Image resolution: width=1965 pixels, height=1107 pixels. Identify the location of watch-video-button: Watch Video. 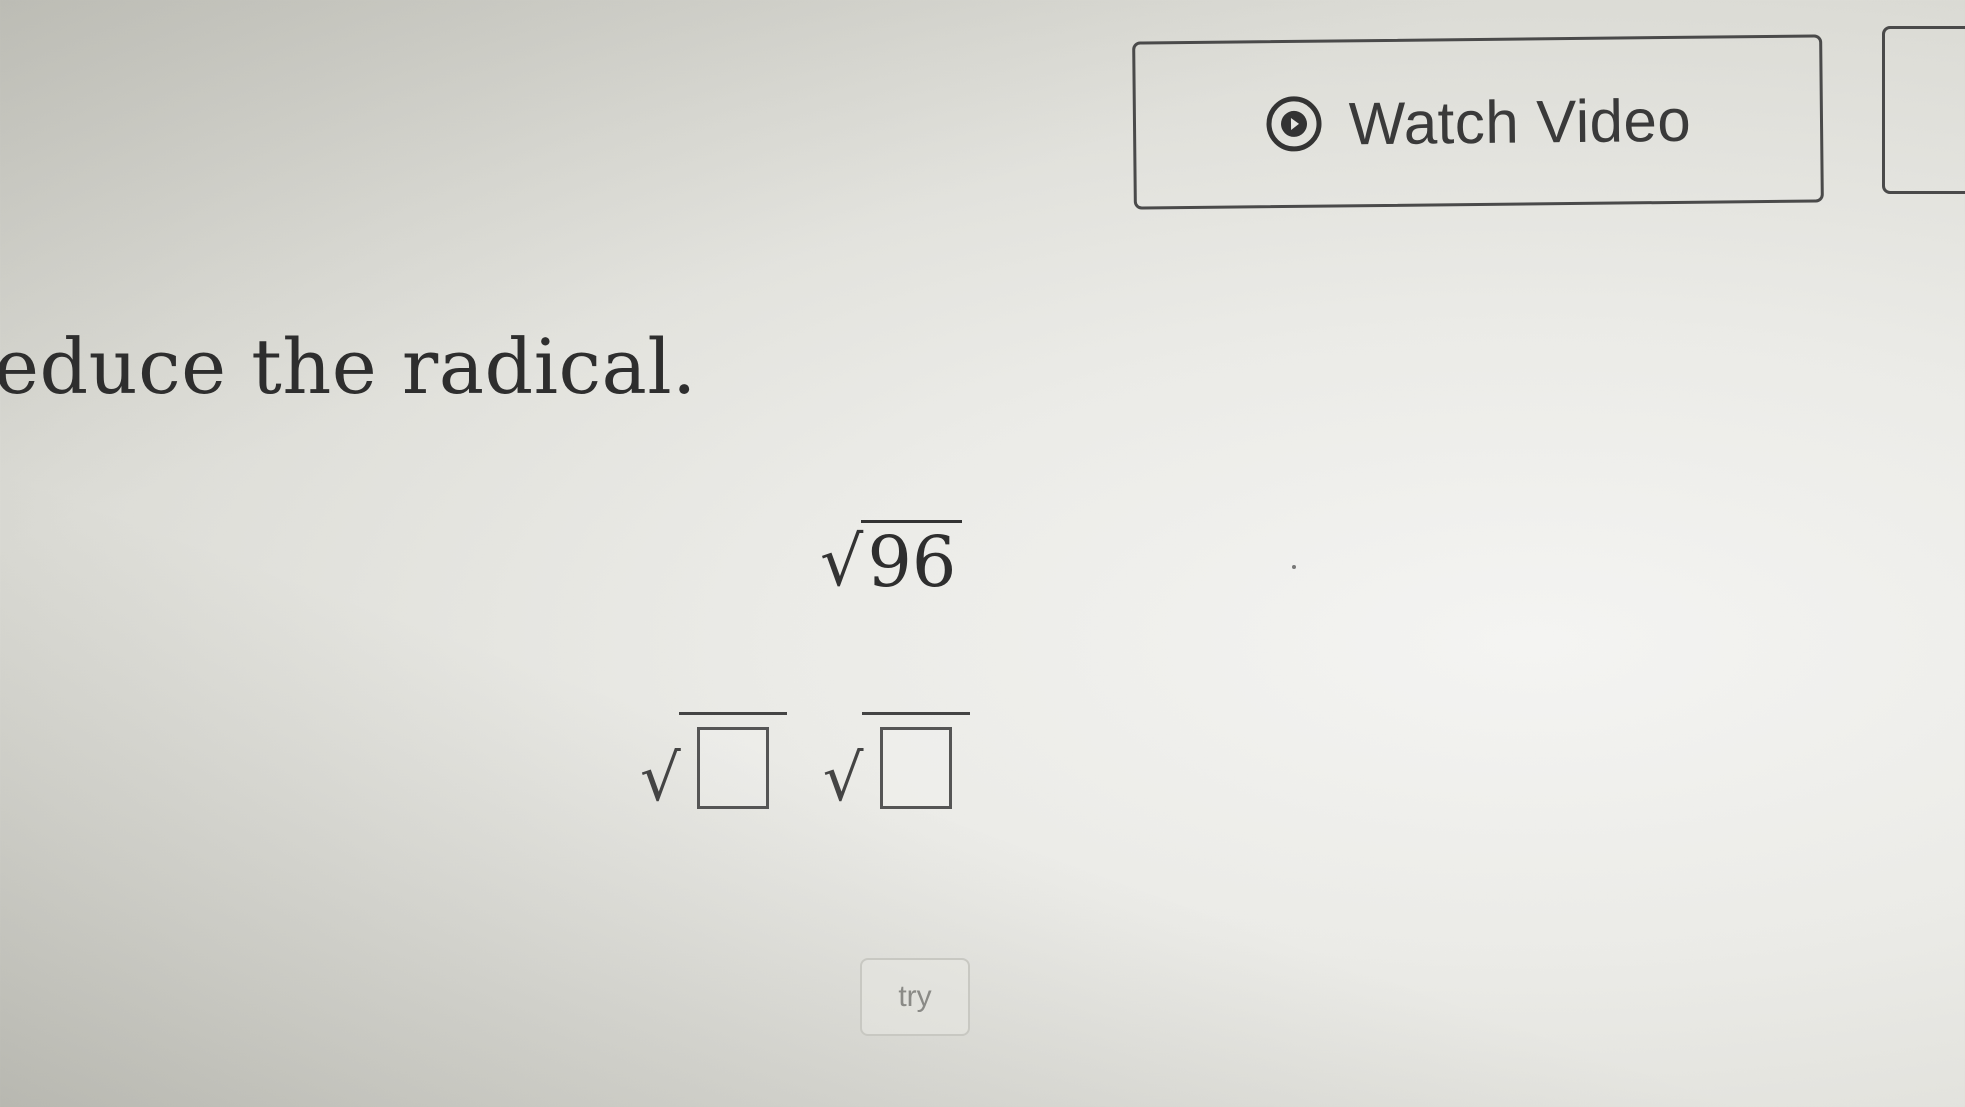
(1478, 122).